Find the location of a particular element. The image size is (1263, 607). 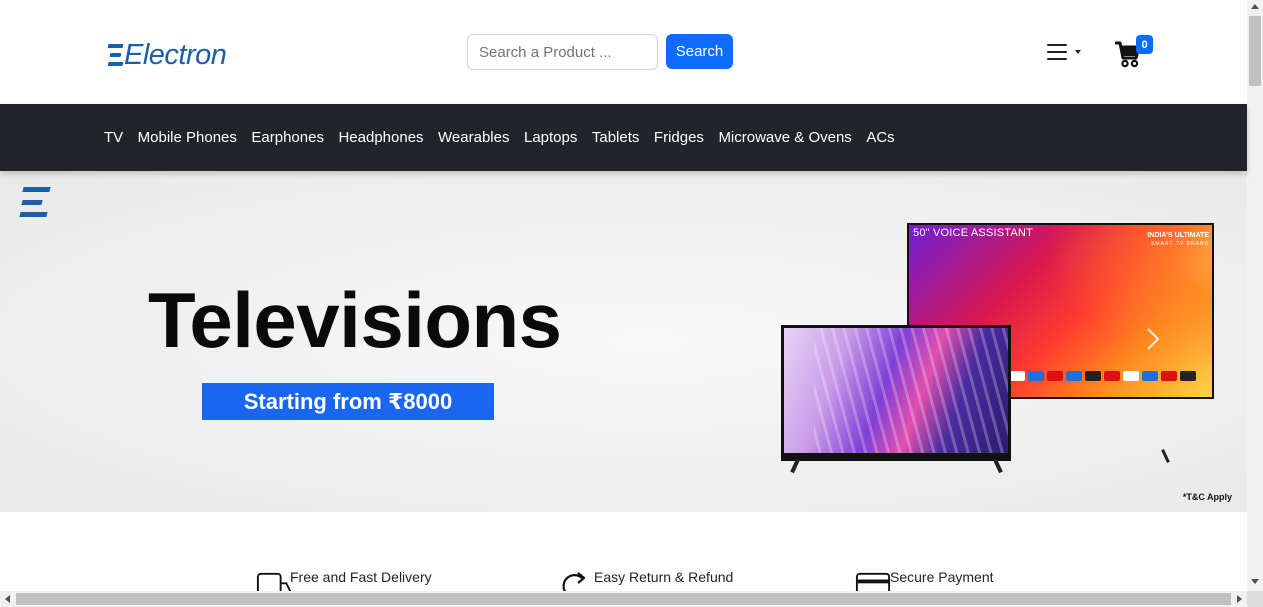

terms-note: *T&C Apply is located at coordinates (1207, 497).